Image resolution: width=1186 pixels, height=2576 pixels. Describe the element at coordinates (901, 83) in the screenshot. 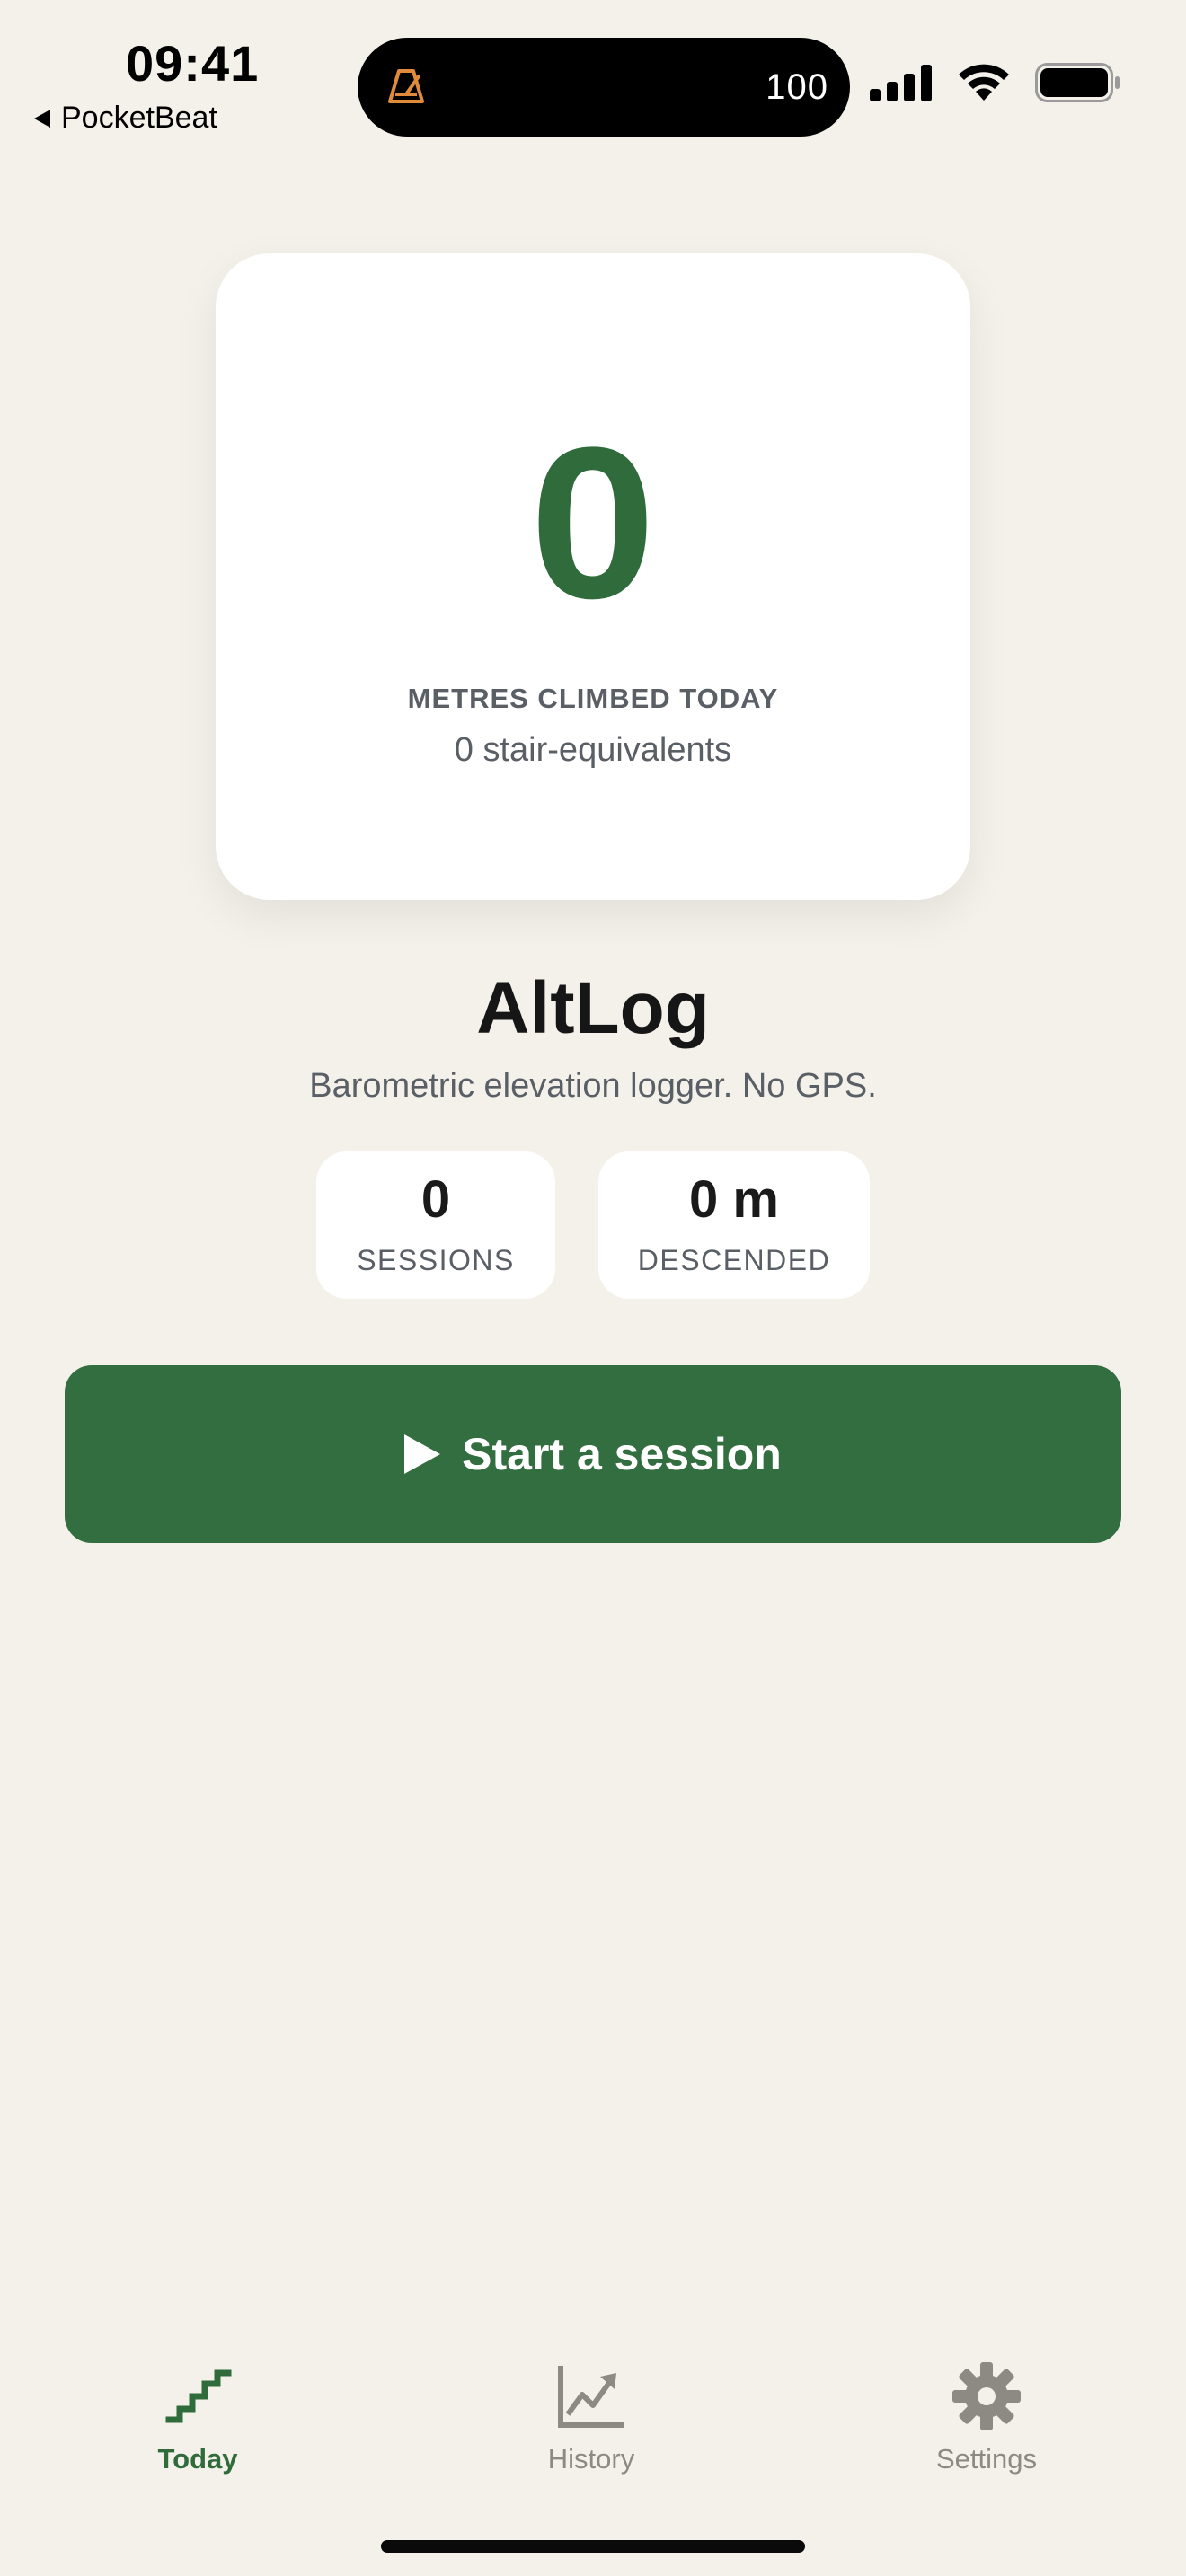

I see `cellular-signal-icon` at that location.